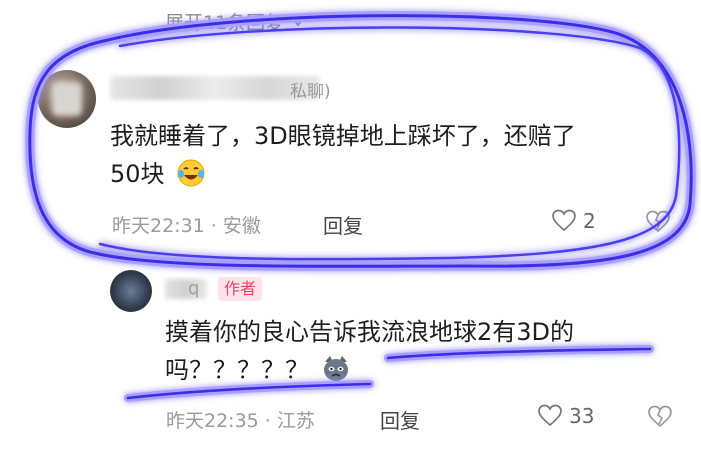  Describe the element at coordinates (191, 173) in the screenshot. I see `laughing-tears-icon` at that location.